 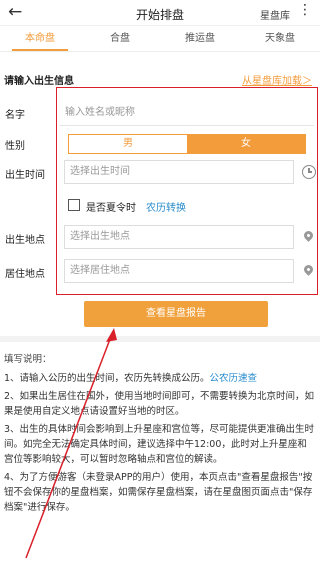 I want to click on birth-place-input: 选择出生地点, so click(x=179, y=237).